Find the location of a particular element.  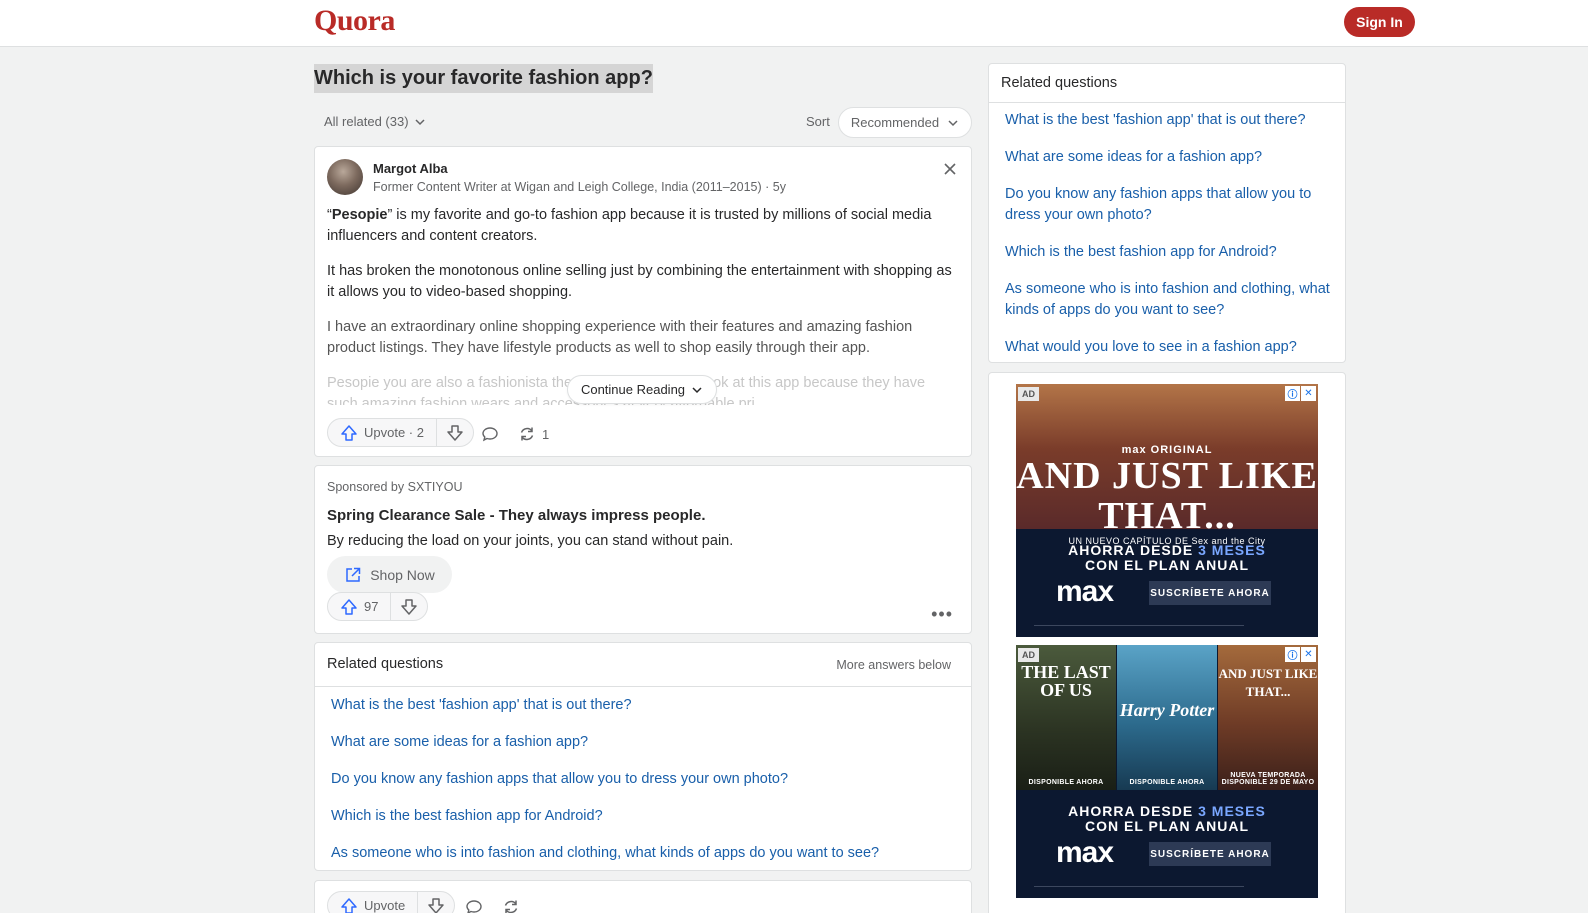

share-button is located at coordinates (511, 905).